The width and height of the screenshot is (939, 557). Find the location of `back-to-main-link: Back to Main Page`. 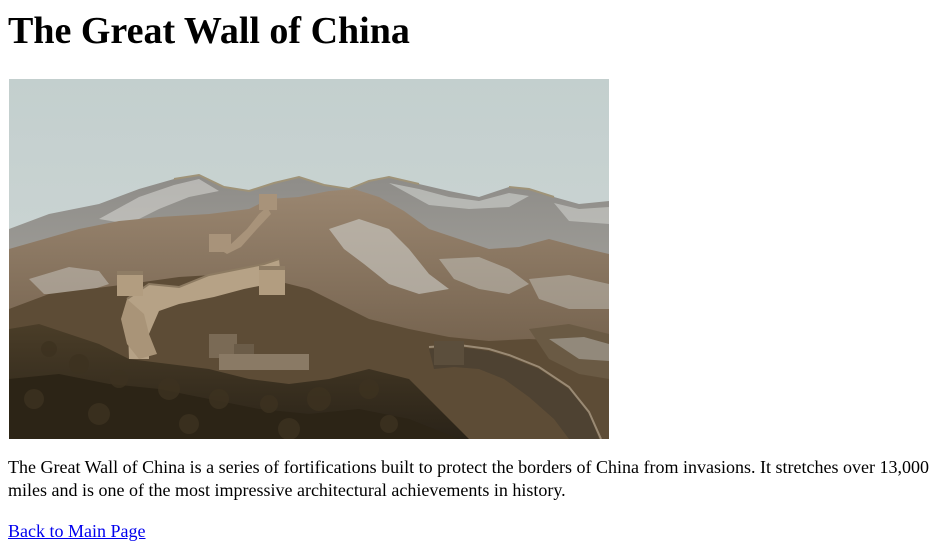

back-to-main-link: Back to Main Page is located at coordinates (76, 531).